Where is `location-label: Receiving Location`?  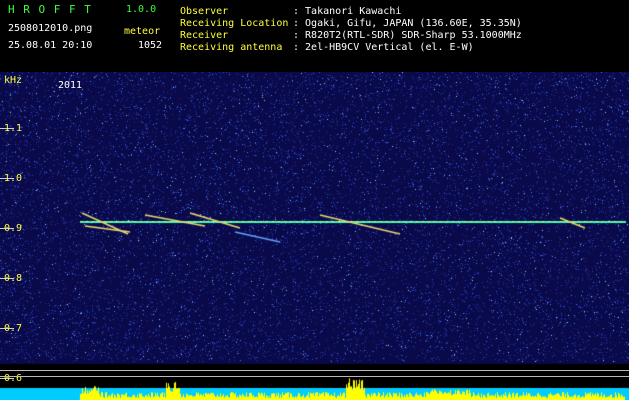
location-label: Receiving Location is located at coordinates (234, 23).